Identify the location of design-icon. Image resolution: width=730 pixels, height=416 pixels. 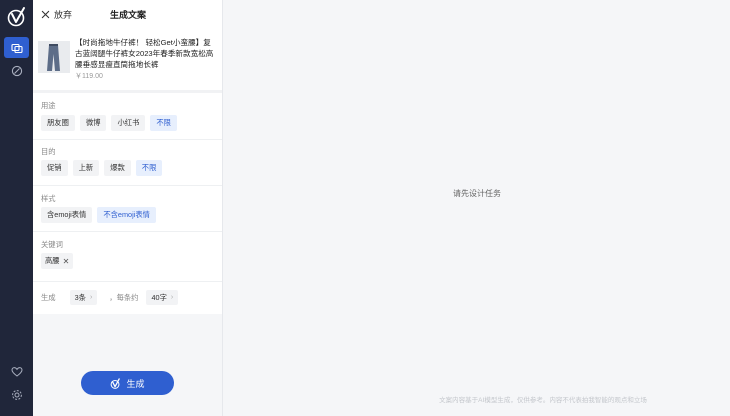
(16, 70).